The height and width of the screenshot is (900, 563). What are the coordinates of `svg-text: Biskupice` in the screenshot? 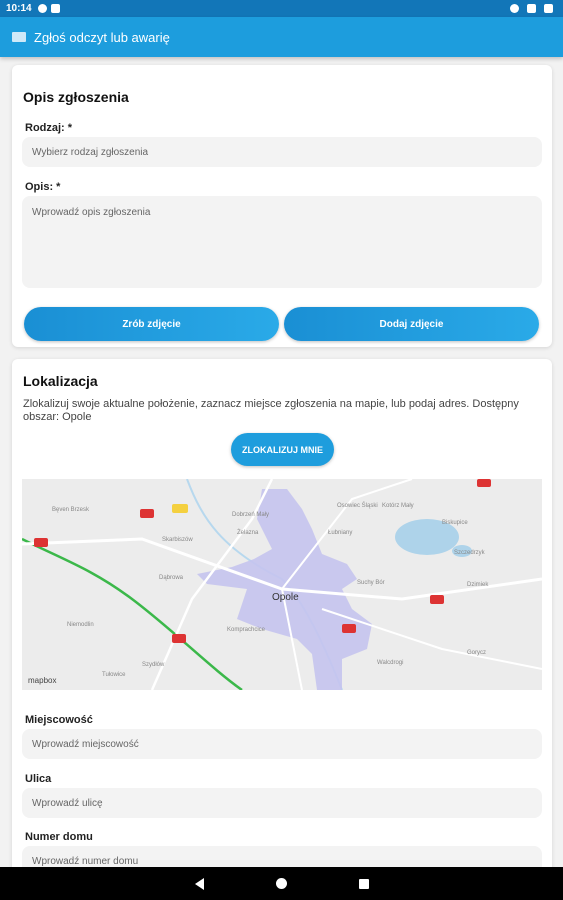 It's located at (455, 523).